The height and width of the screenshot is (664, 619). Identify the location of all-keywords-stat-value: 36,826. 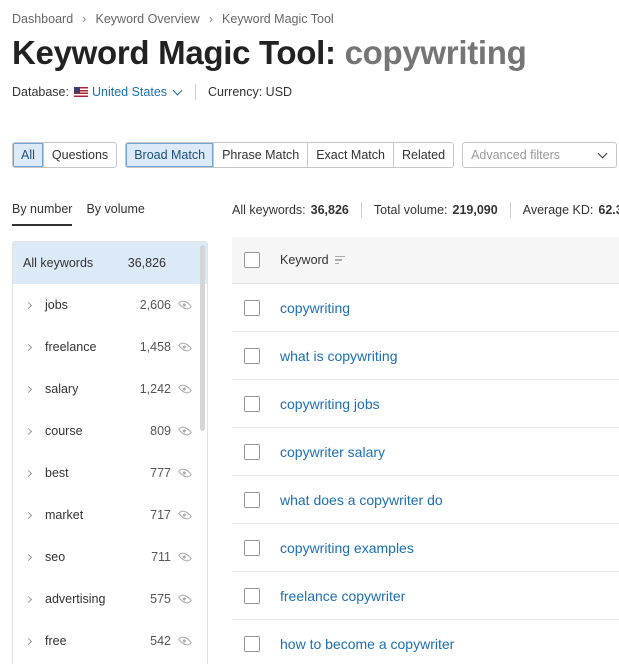
(329, 210).